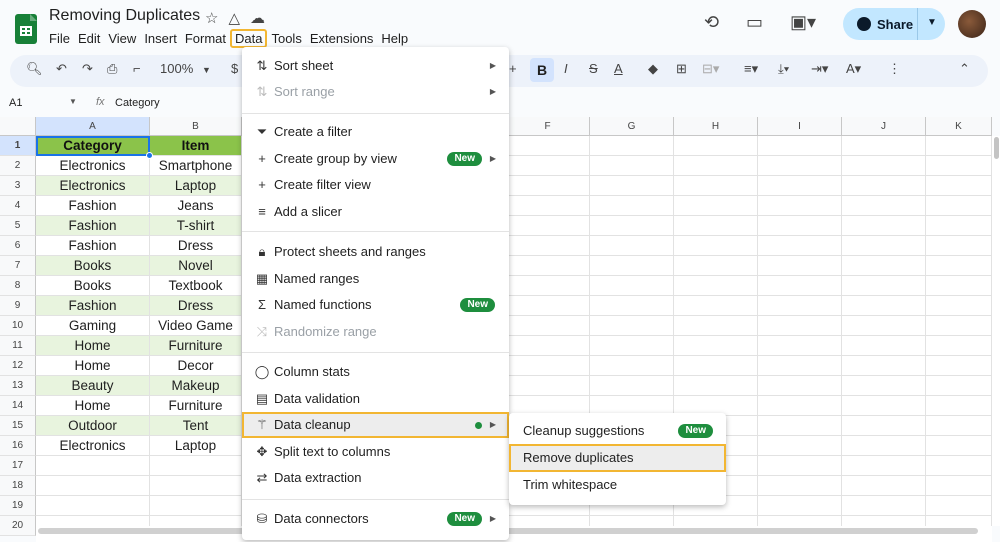  What do you see at coordinates (375, 452) in the screenshot?
I see `menu-item-split-text: ✥ Split text to columns` at bounding box center [375, 452].